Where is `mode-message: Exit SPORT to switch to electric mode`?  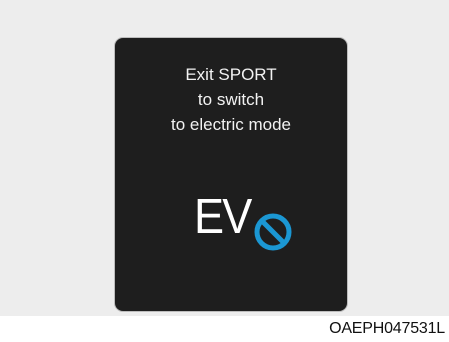 mode-message: Exit SPORT to switch to electric mode is located at coordinates (231, 99).